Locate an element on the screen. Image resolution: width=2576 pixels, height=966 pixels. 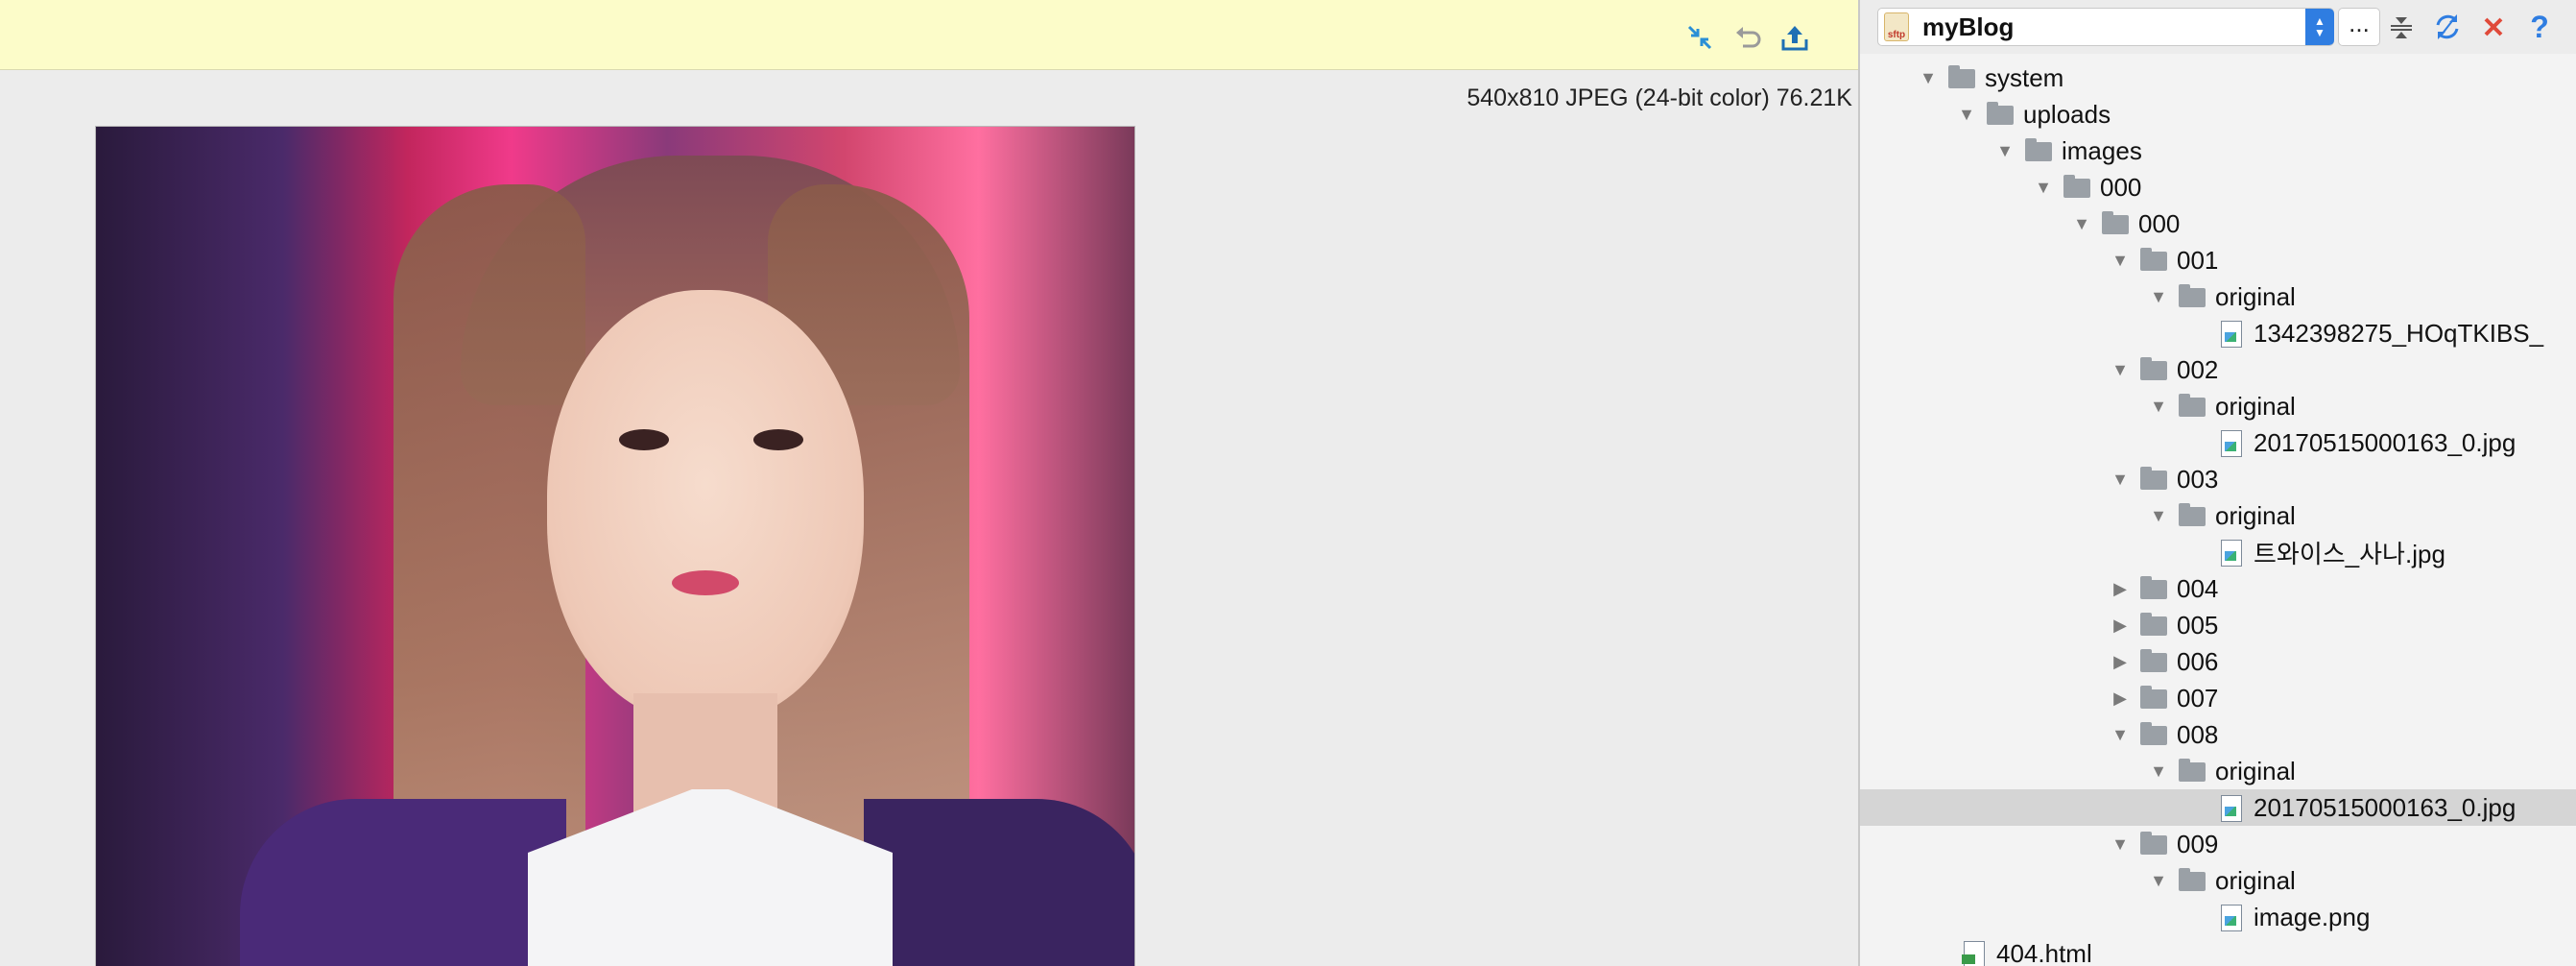
tree-folder-row: ▼ 009 is located at coordinates (2218, 844).